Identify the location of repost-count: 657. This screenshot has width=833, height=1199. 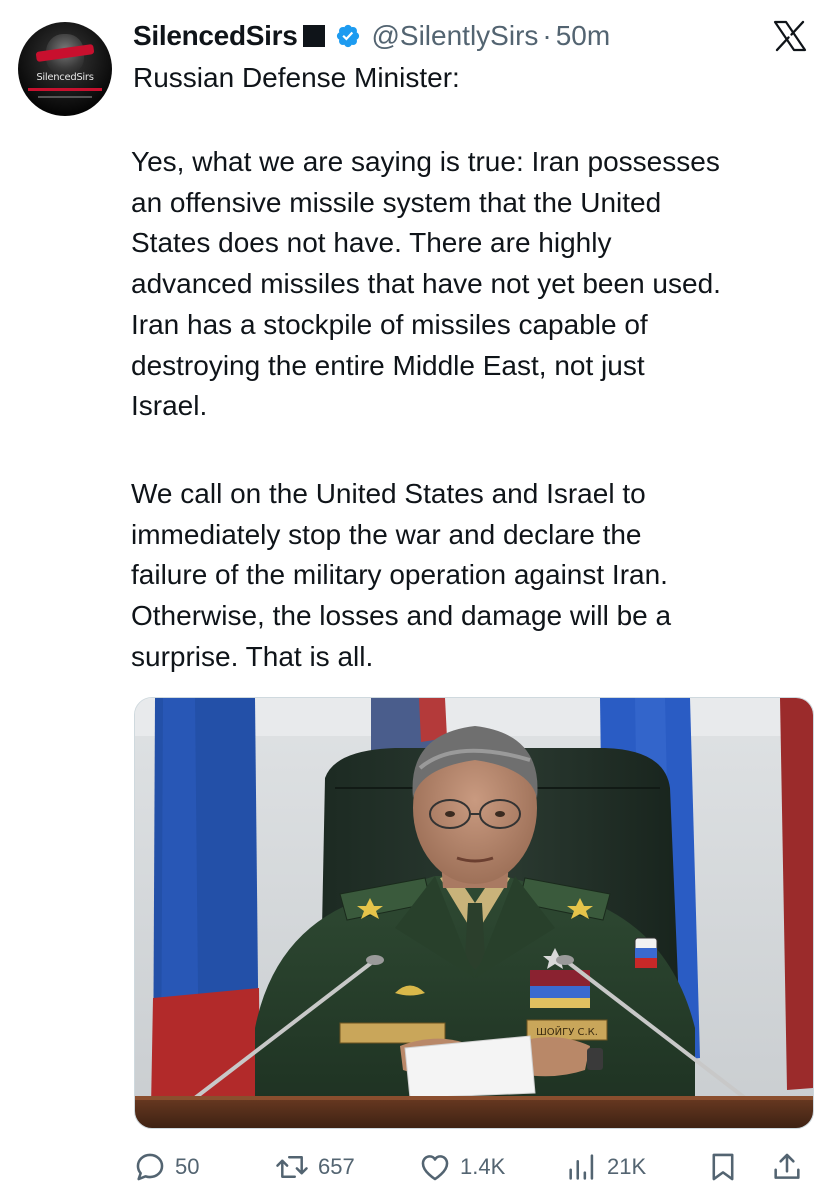
(336, 1166).